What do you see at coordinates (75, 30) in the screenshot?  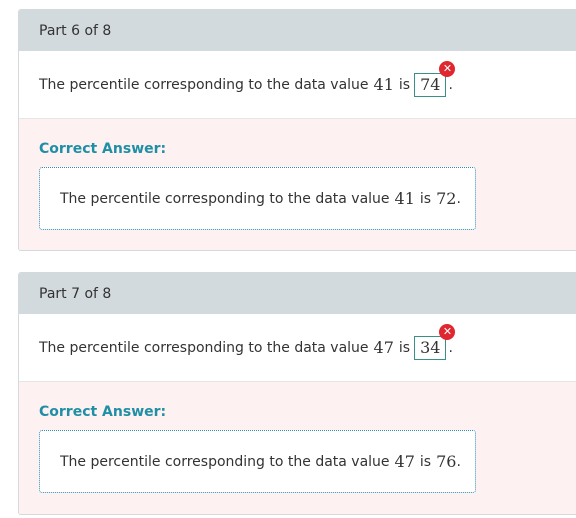 I see `part-header-label: Part 6 of 8` at bounding box center [75, 30].